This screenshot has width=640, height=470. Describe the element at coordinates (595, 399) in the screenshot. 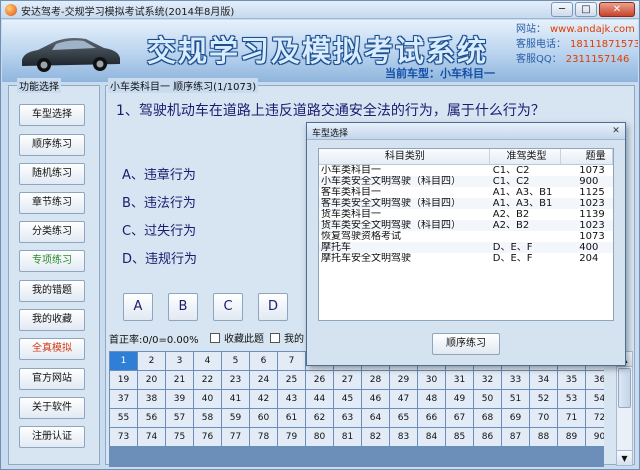

I see `question-number-cell: 54` at that location.